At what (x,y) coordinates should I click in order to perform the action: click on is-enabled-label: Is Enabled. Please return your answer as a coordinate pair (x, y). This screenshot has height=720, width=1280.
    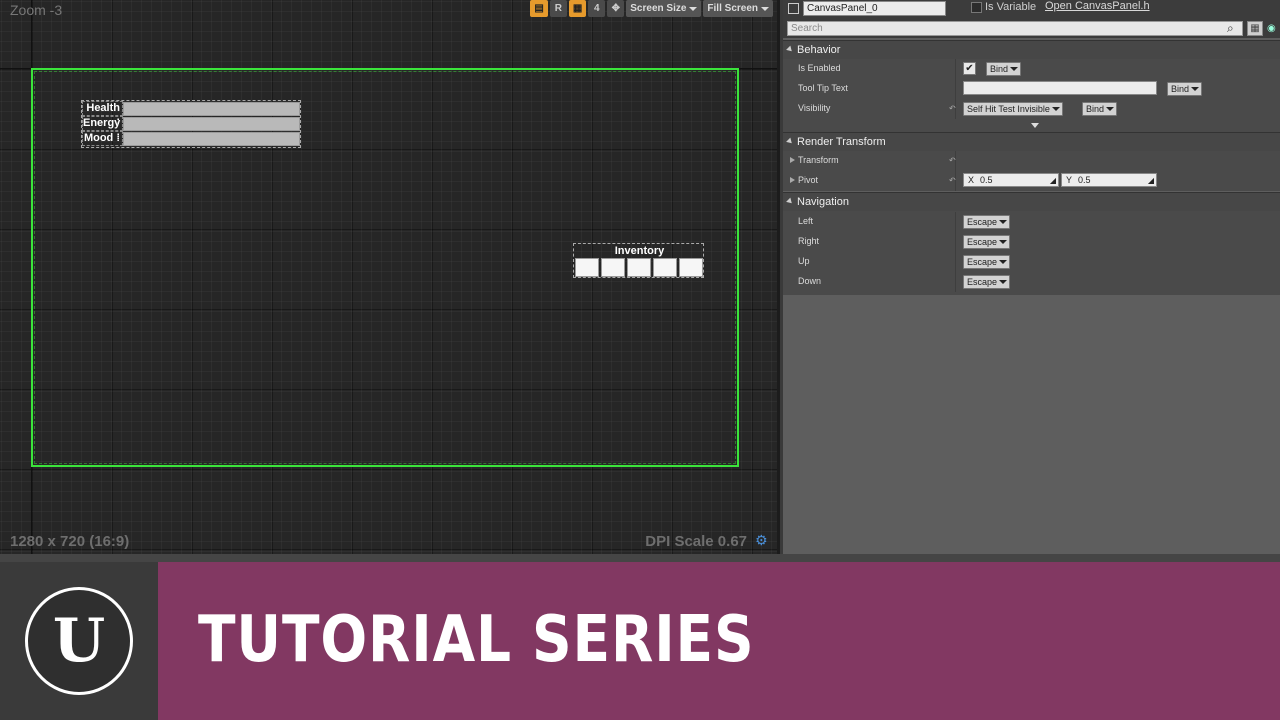
    Looking at the image, I should click on (819, 68).